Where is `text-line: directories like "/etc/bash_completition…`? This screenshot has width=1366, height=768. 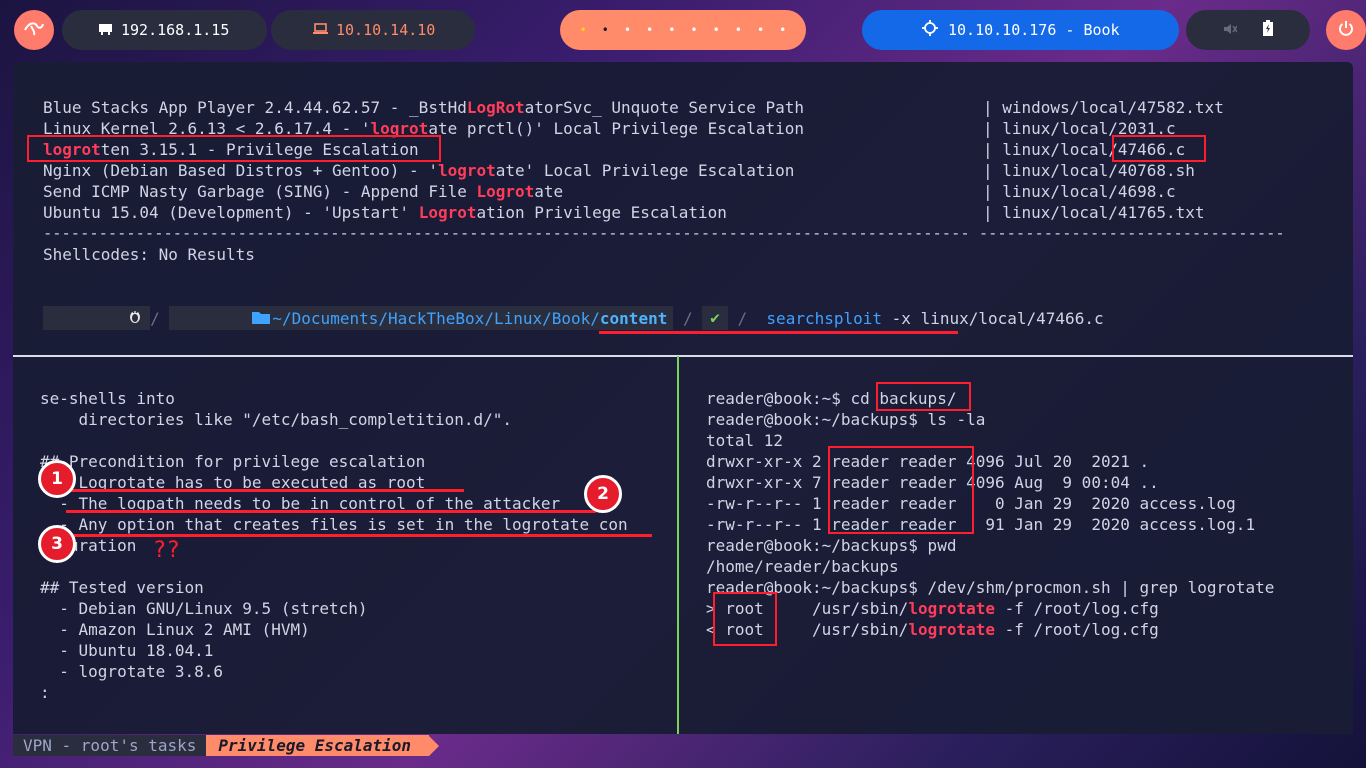 text-line: directories like "/etc/bash_completition… is located at coordinates (276, 419).